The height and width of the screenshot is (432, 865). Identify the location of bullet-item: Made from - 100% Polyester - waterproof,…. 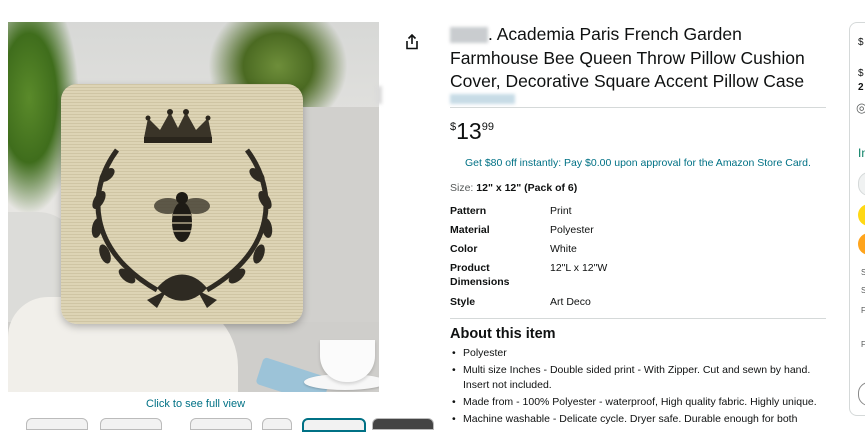
(640, 402).